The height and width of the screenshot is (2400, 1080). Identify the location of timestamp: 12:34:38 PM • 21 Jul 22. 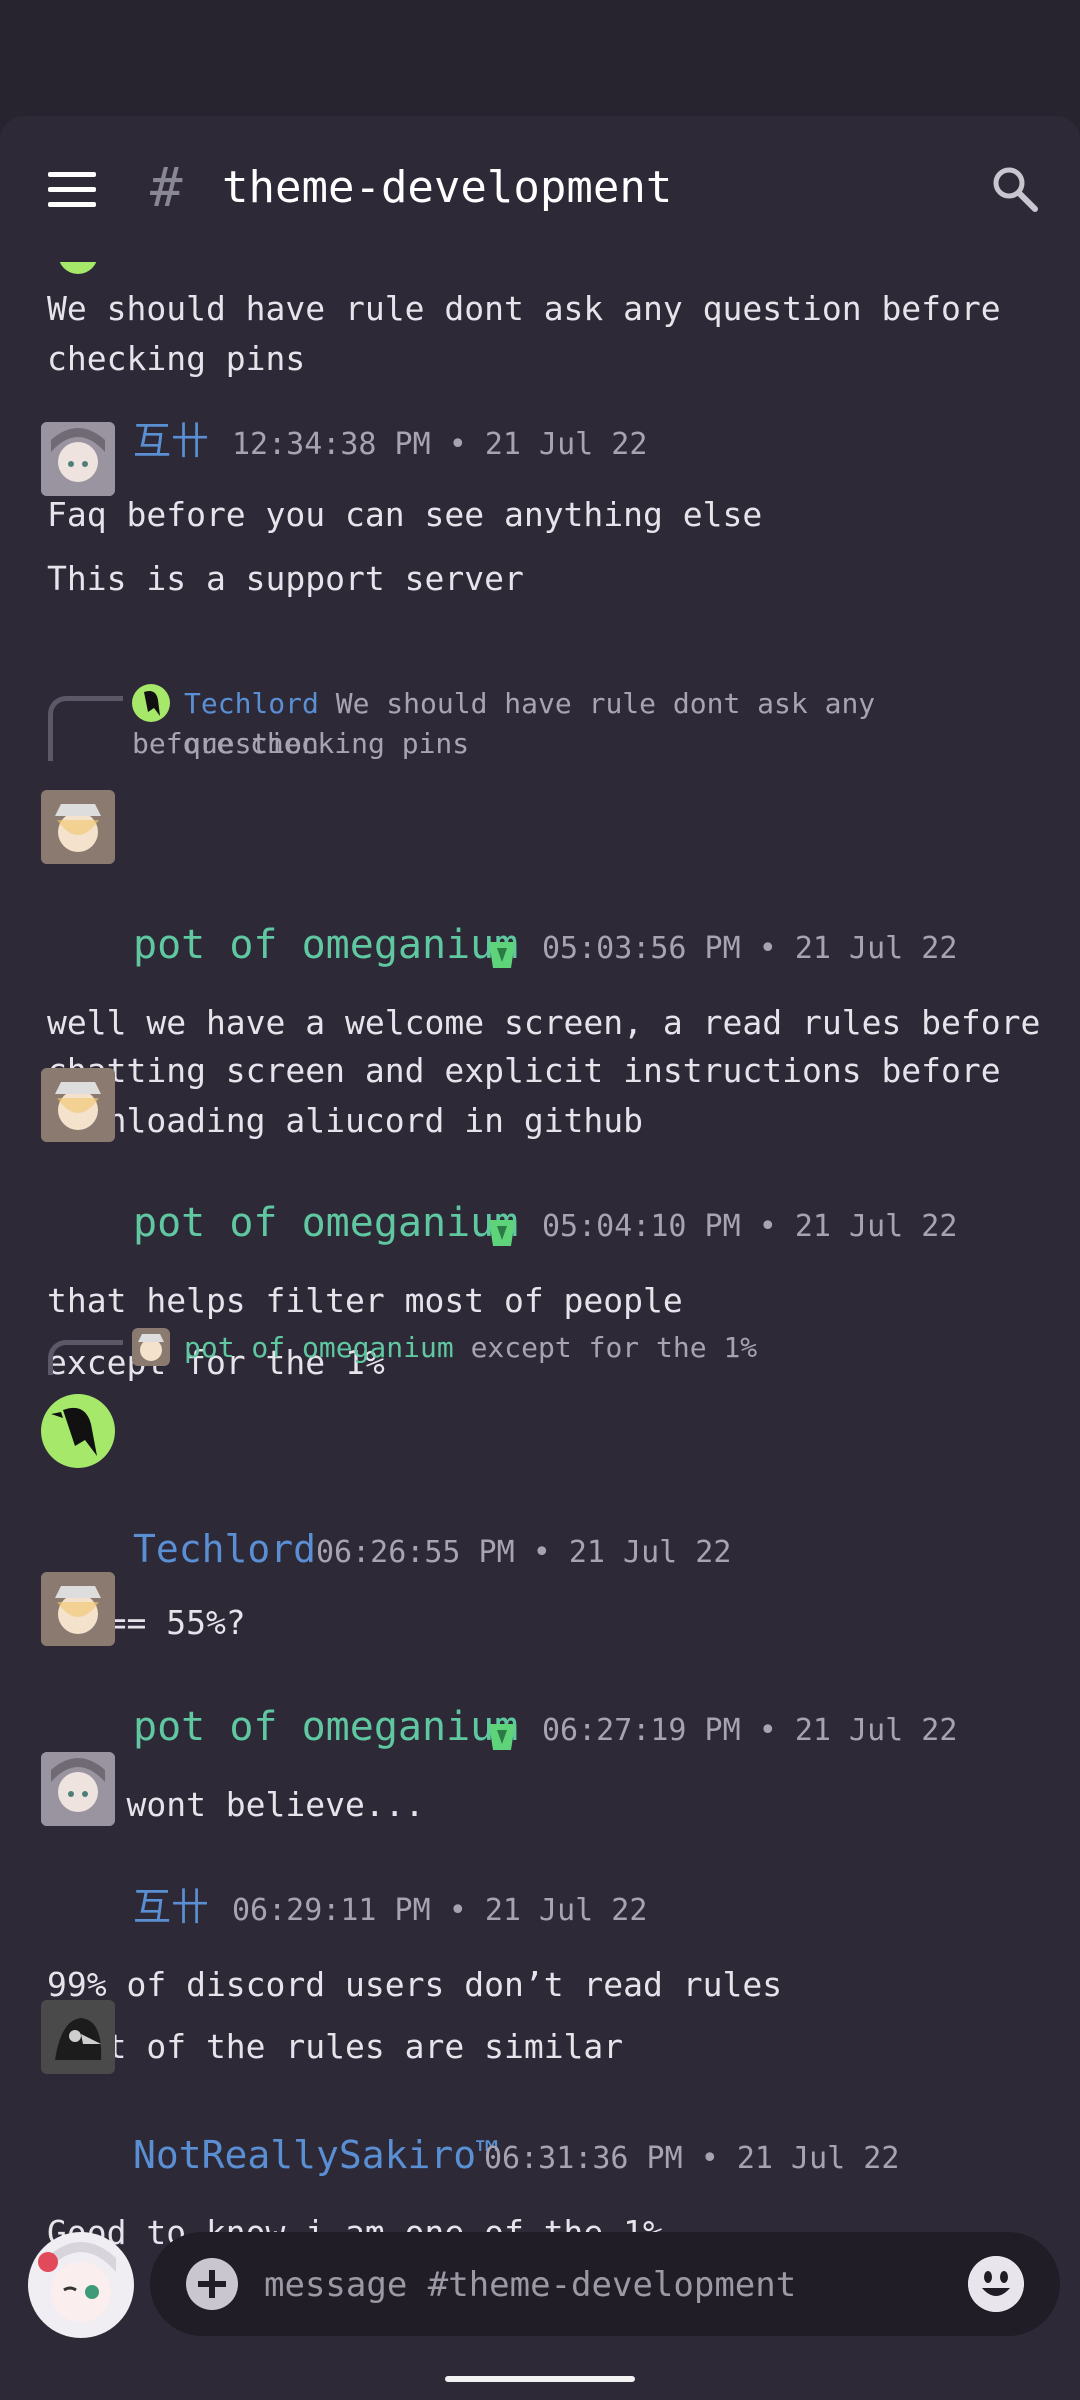
(440, 444).